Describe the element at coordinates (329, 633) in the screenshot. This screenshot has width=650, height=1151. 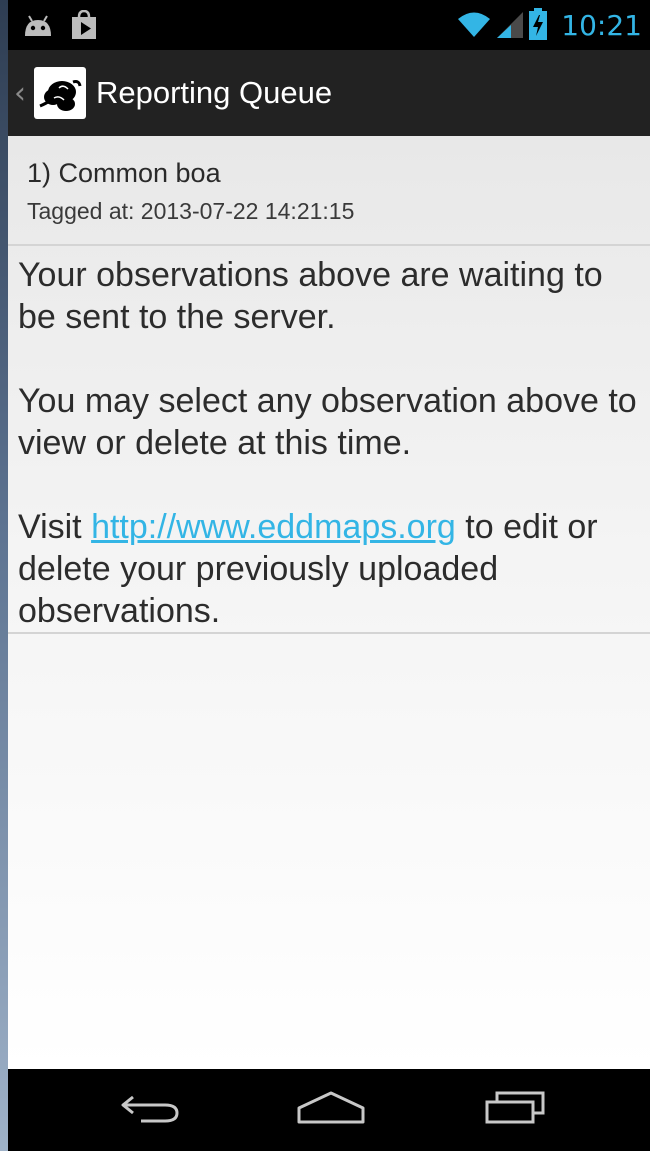
I see `divider` at that location.